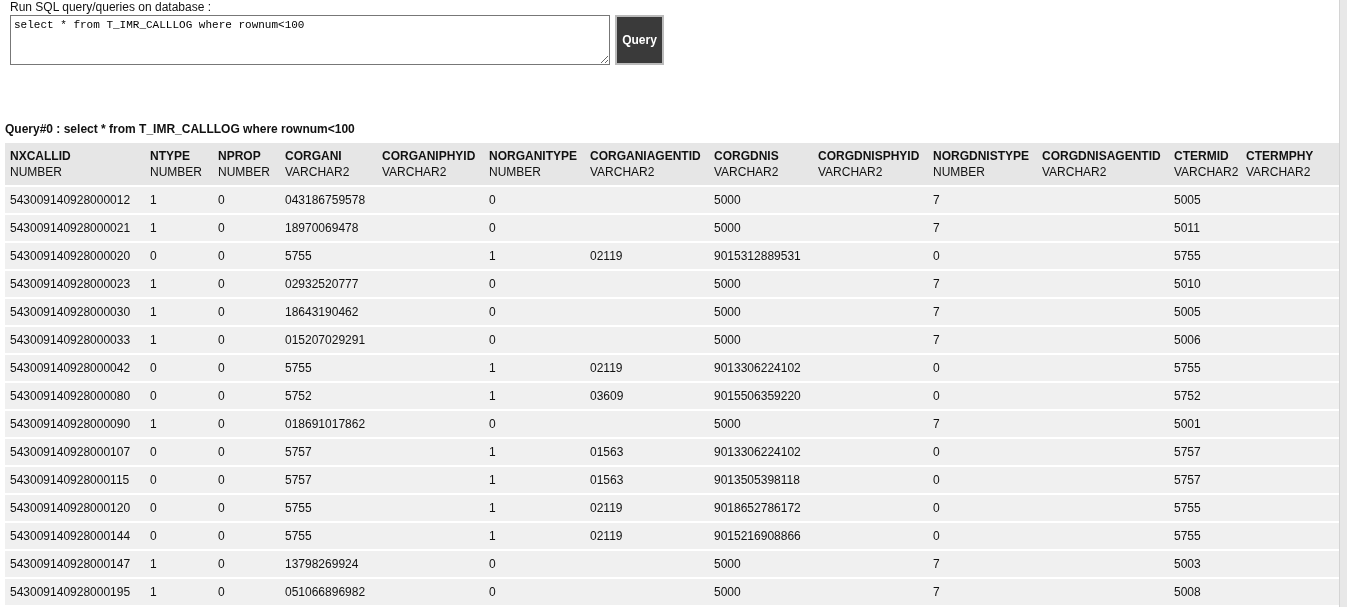 Image resolution: width=1347 pixels, height=607 pixels. I want to click on table-cell: 03609, so click(607, 396).